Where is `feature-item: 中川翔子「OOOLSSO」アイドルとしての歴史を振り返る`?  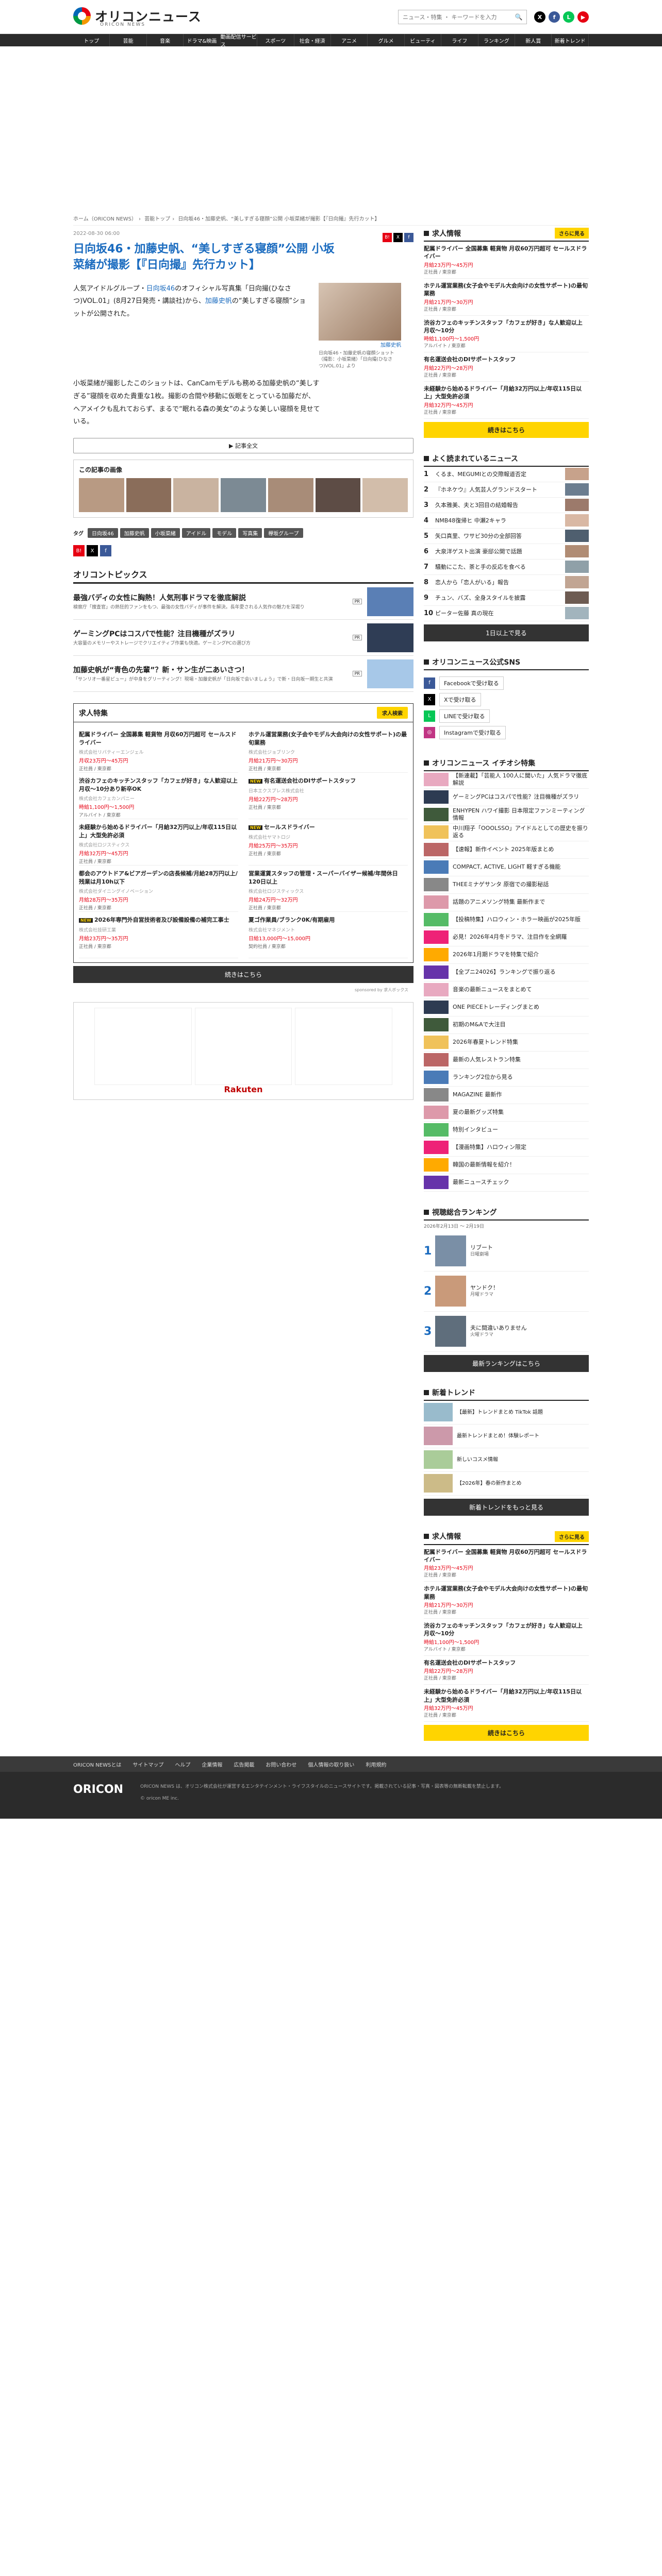 feature-item: 中川翔子「OOOLSSO」アイドルとしての歴史を振り返る is located at coordinates (506, 832).